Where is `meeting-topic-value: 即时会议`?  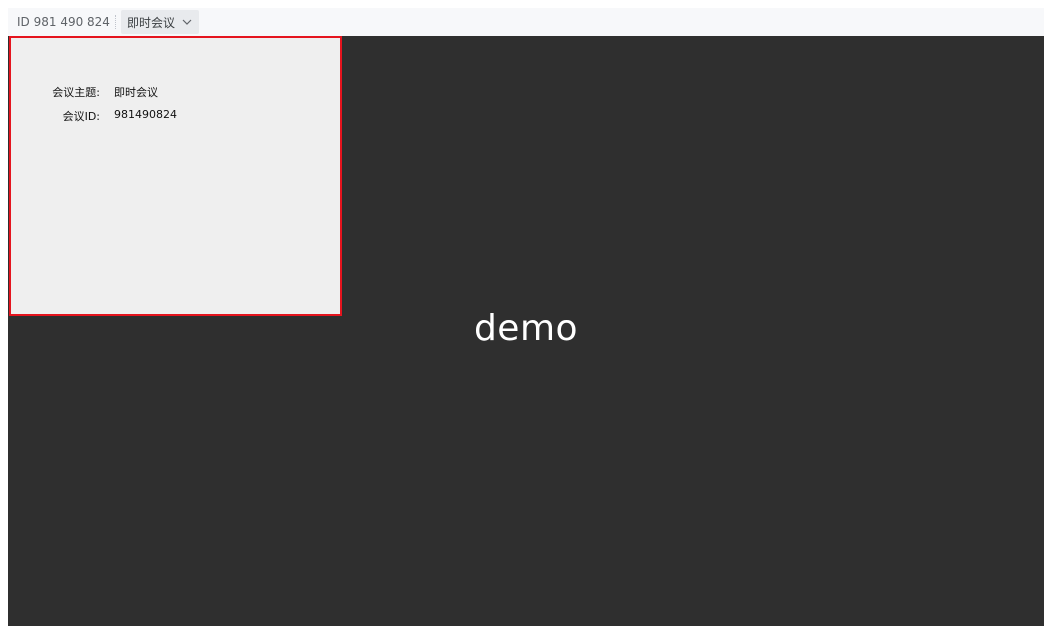 meeting-topic-value: 即时会议 is located at coordinates (136, 92).